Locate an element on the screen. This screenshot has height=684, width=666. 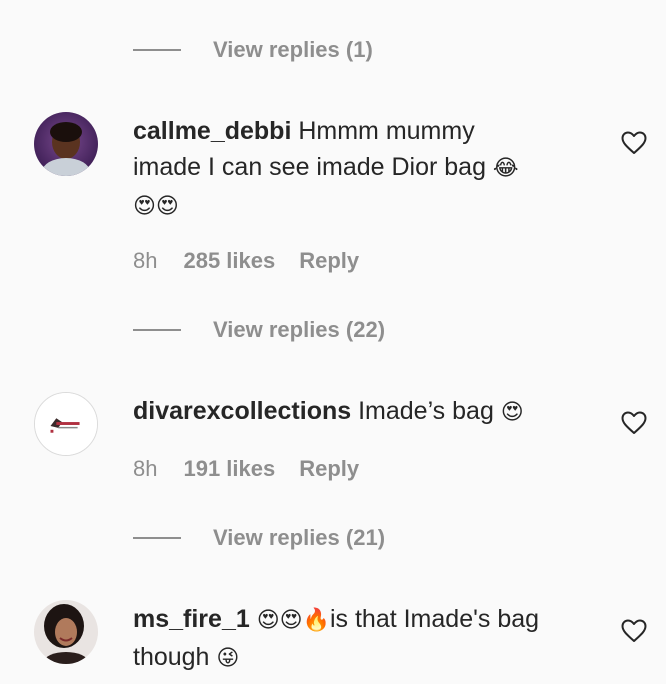
comment-meta: 8h 285 likes Reply is located at coordinates (246, 261).